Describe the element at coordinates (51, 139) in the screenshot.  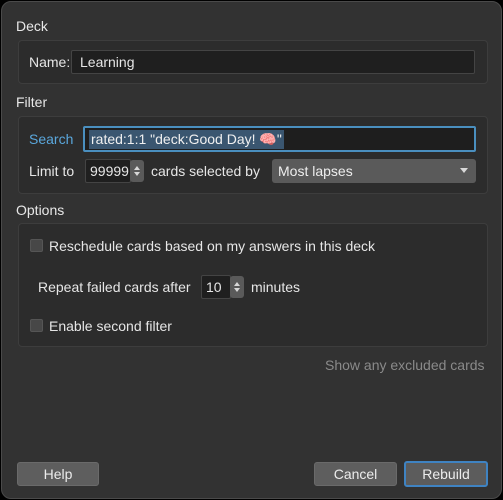
I see `search-label: Search` at that location.